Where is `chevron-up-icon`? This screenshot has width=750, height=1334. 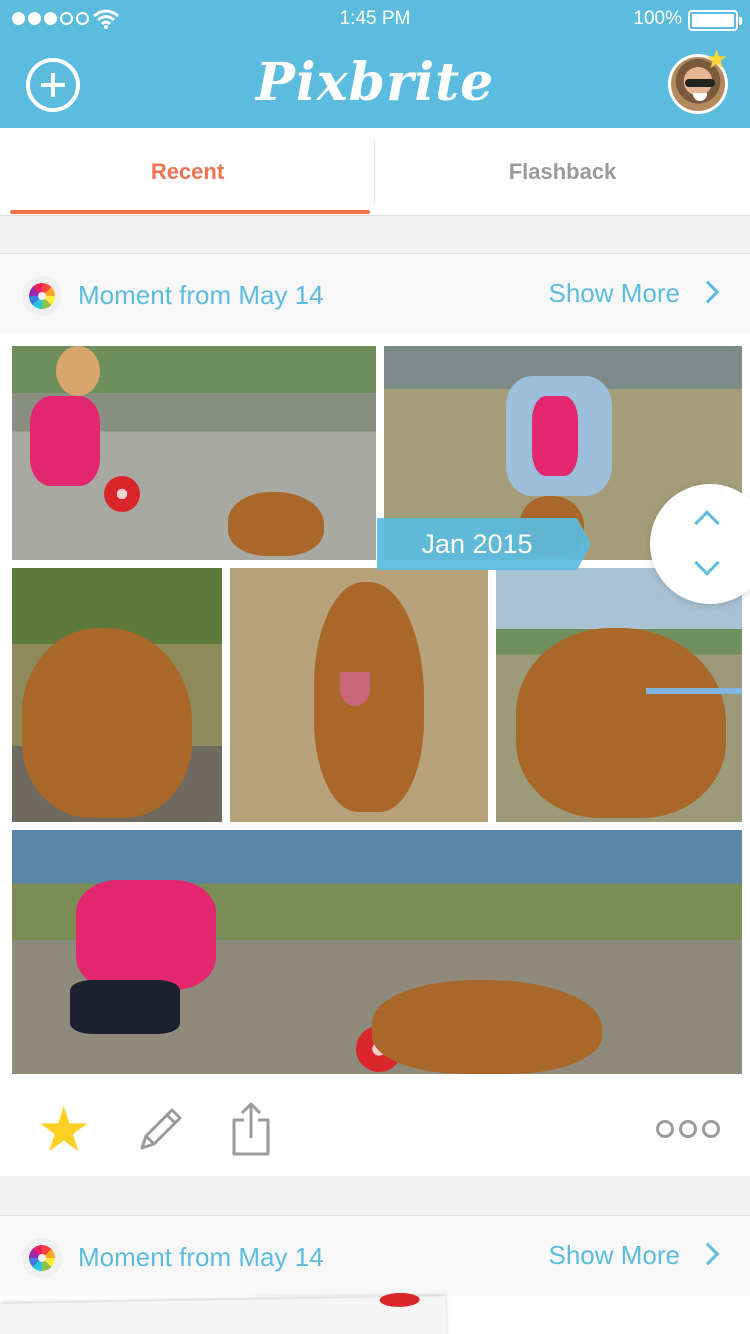
chevron-up-icon is located at coordinates (707, 523).